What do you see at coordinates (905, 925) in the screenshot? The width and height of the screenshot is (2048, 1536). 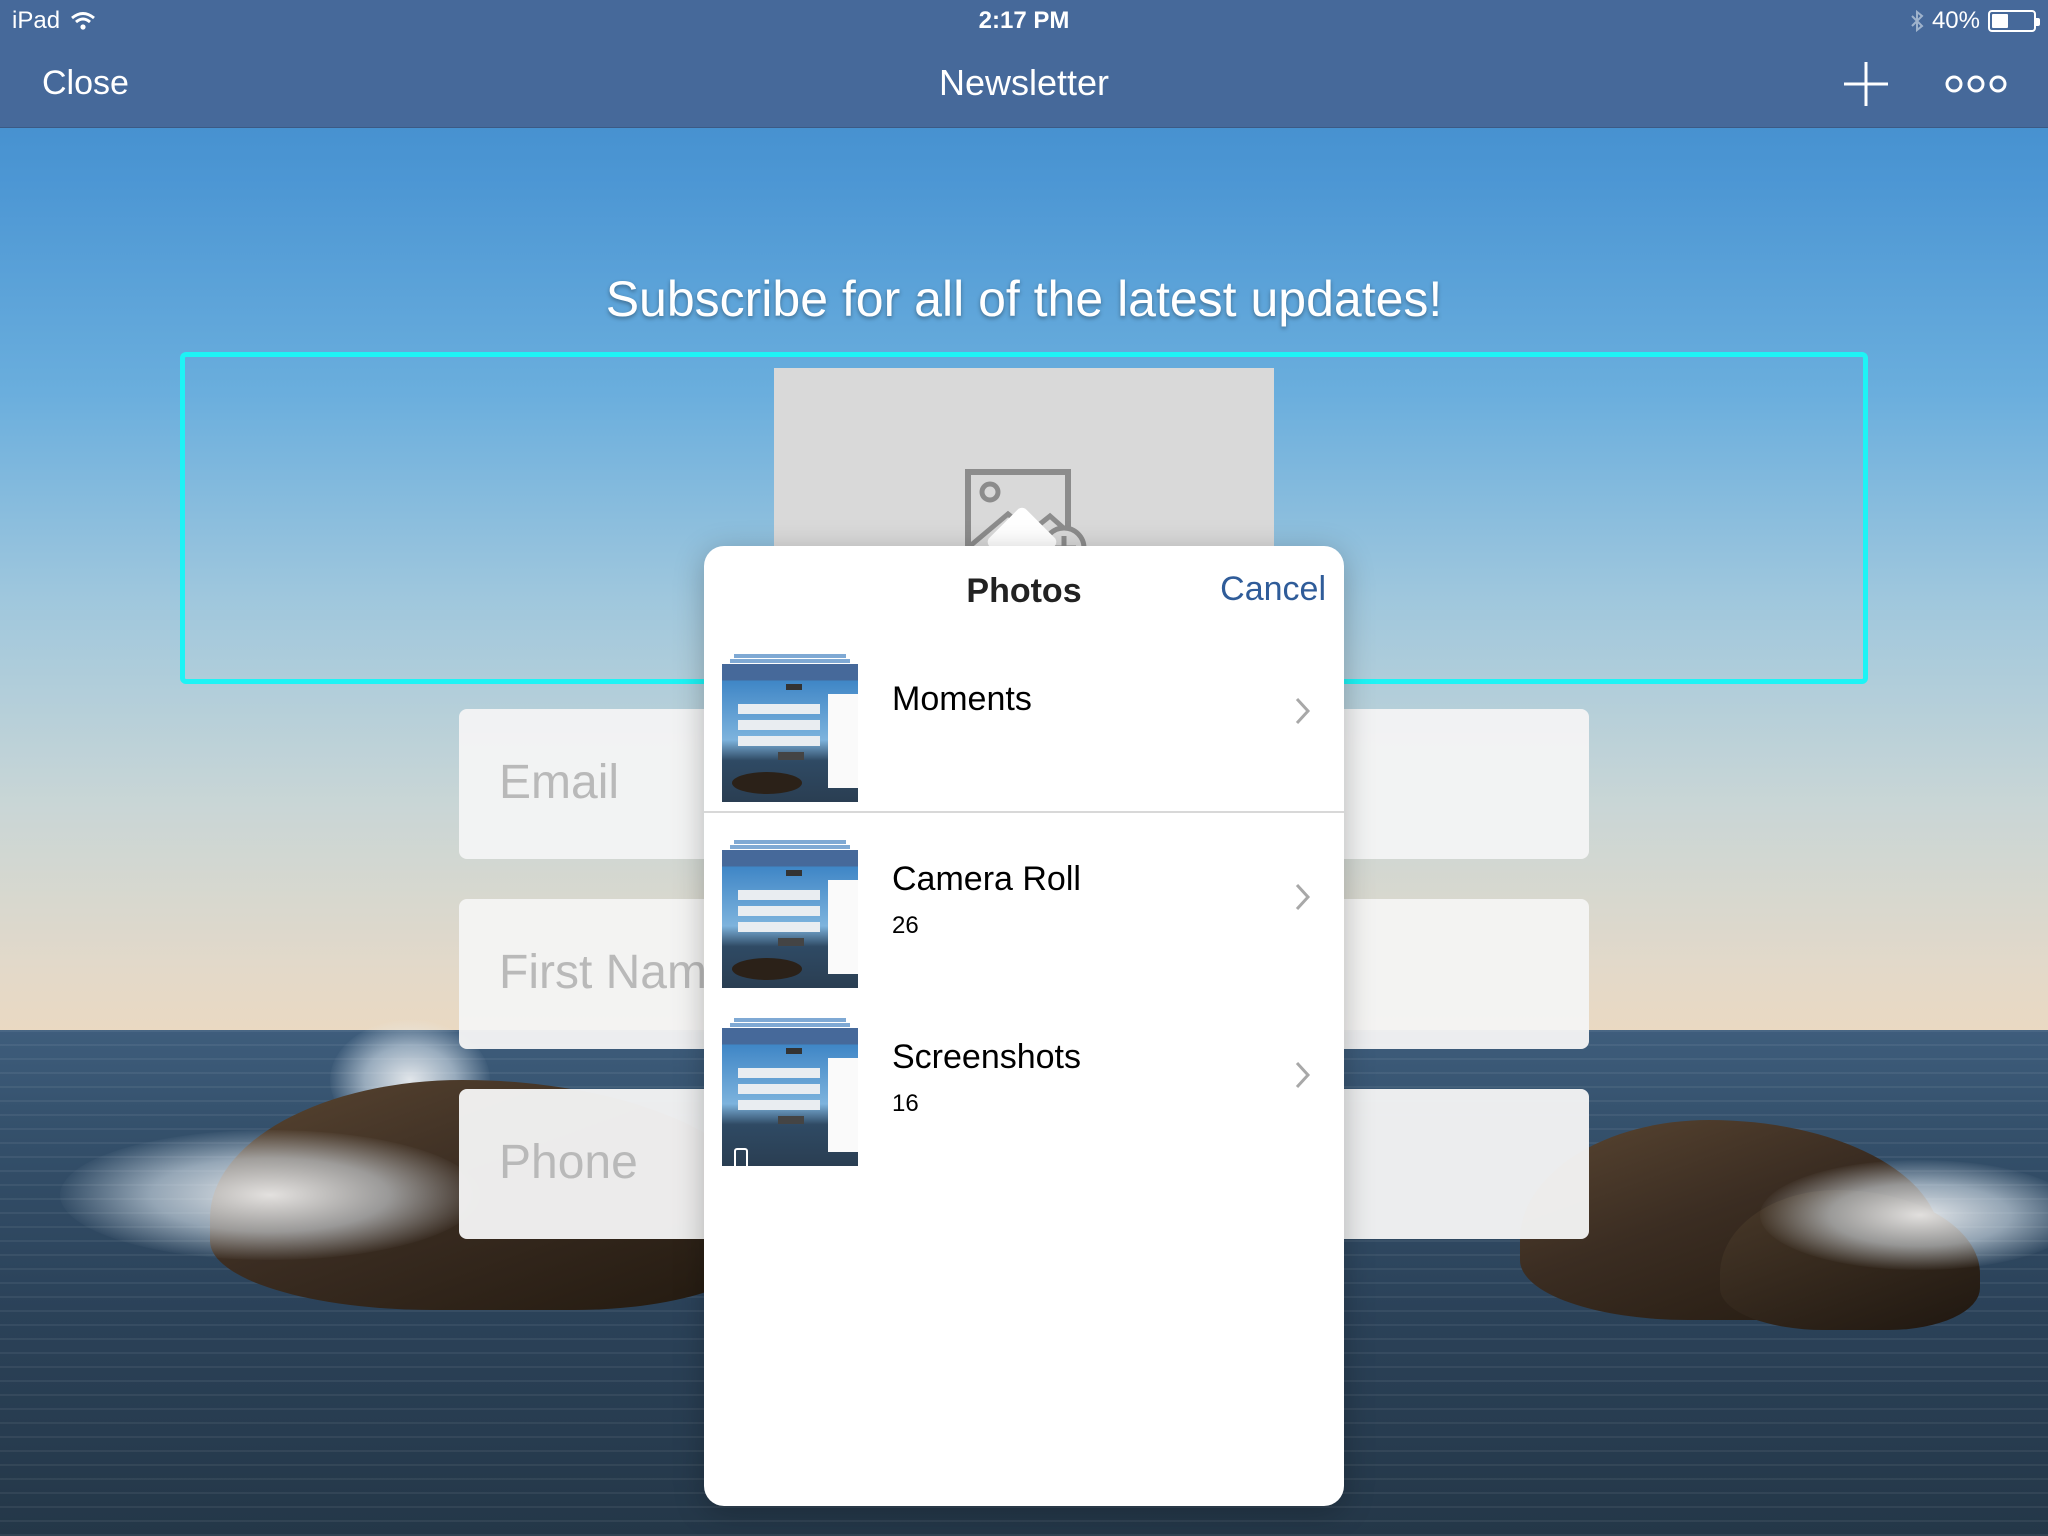 I see `album-count: 26` at bounding box center [905, 925].